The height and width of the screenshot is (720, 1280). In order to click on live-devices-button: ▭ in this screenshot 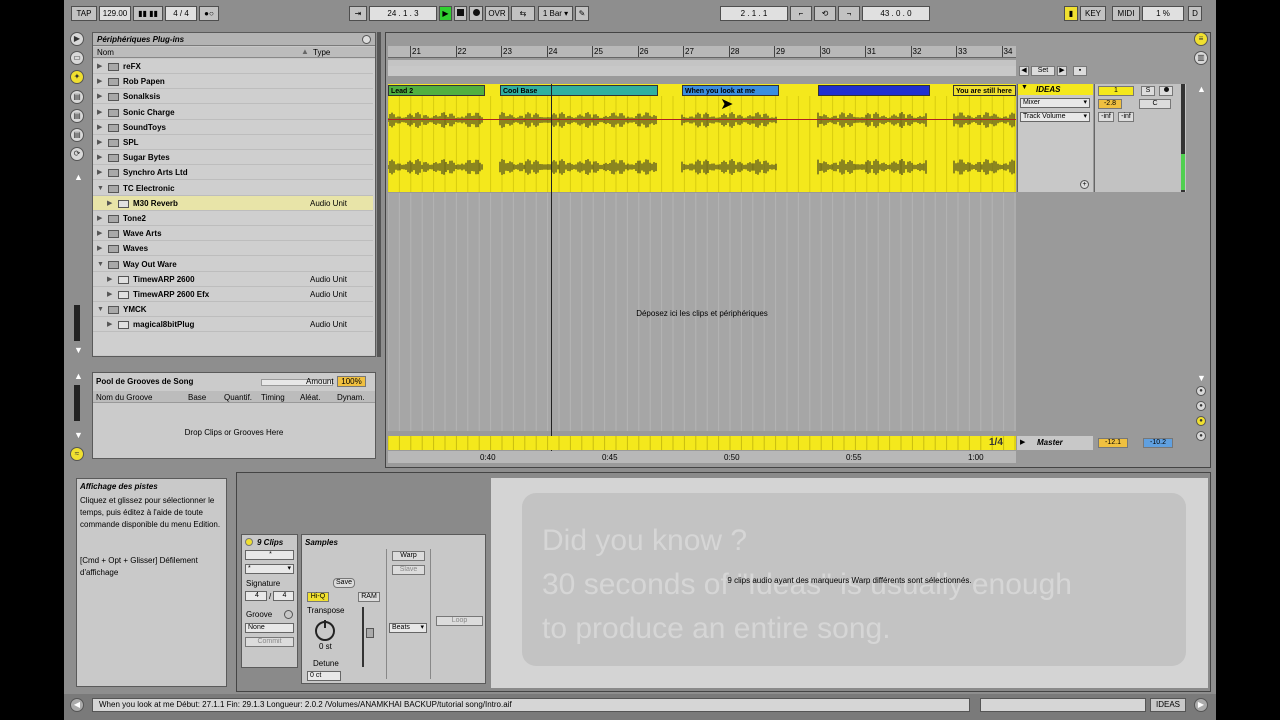, I will do `click(77, 58)`.